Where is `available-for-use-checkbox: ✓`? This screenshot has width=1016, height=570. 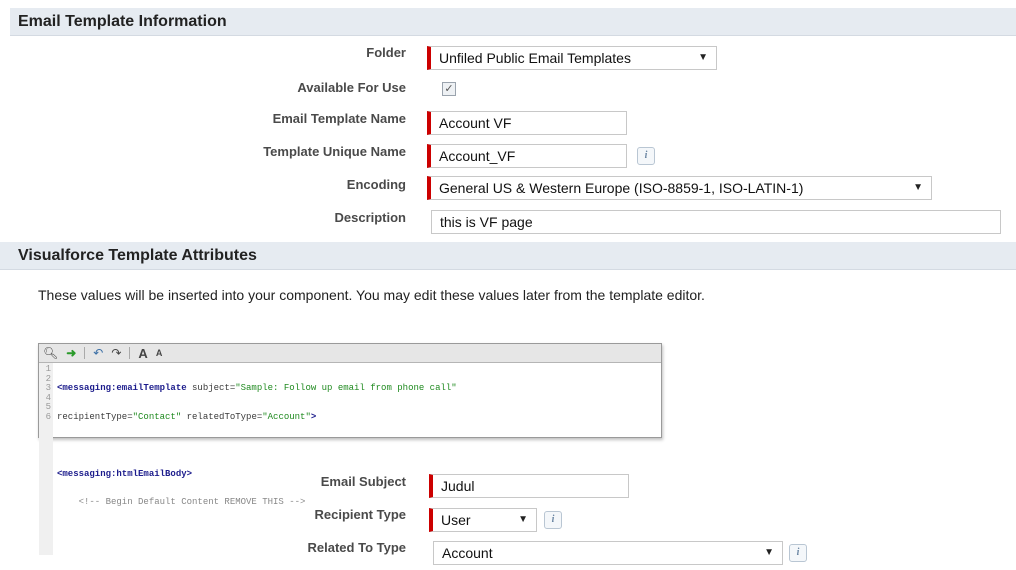 available-for-use-checkbox: ✓ is located at coordinates (449, 89).